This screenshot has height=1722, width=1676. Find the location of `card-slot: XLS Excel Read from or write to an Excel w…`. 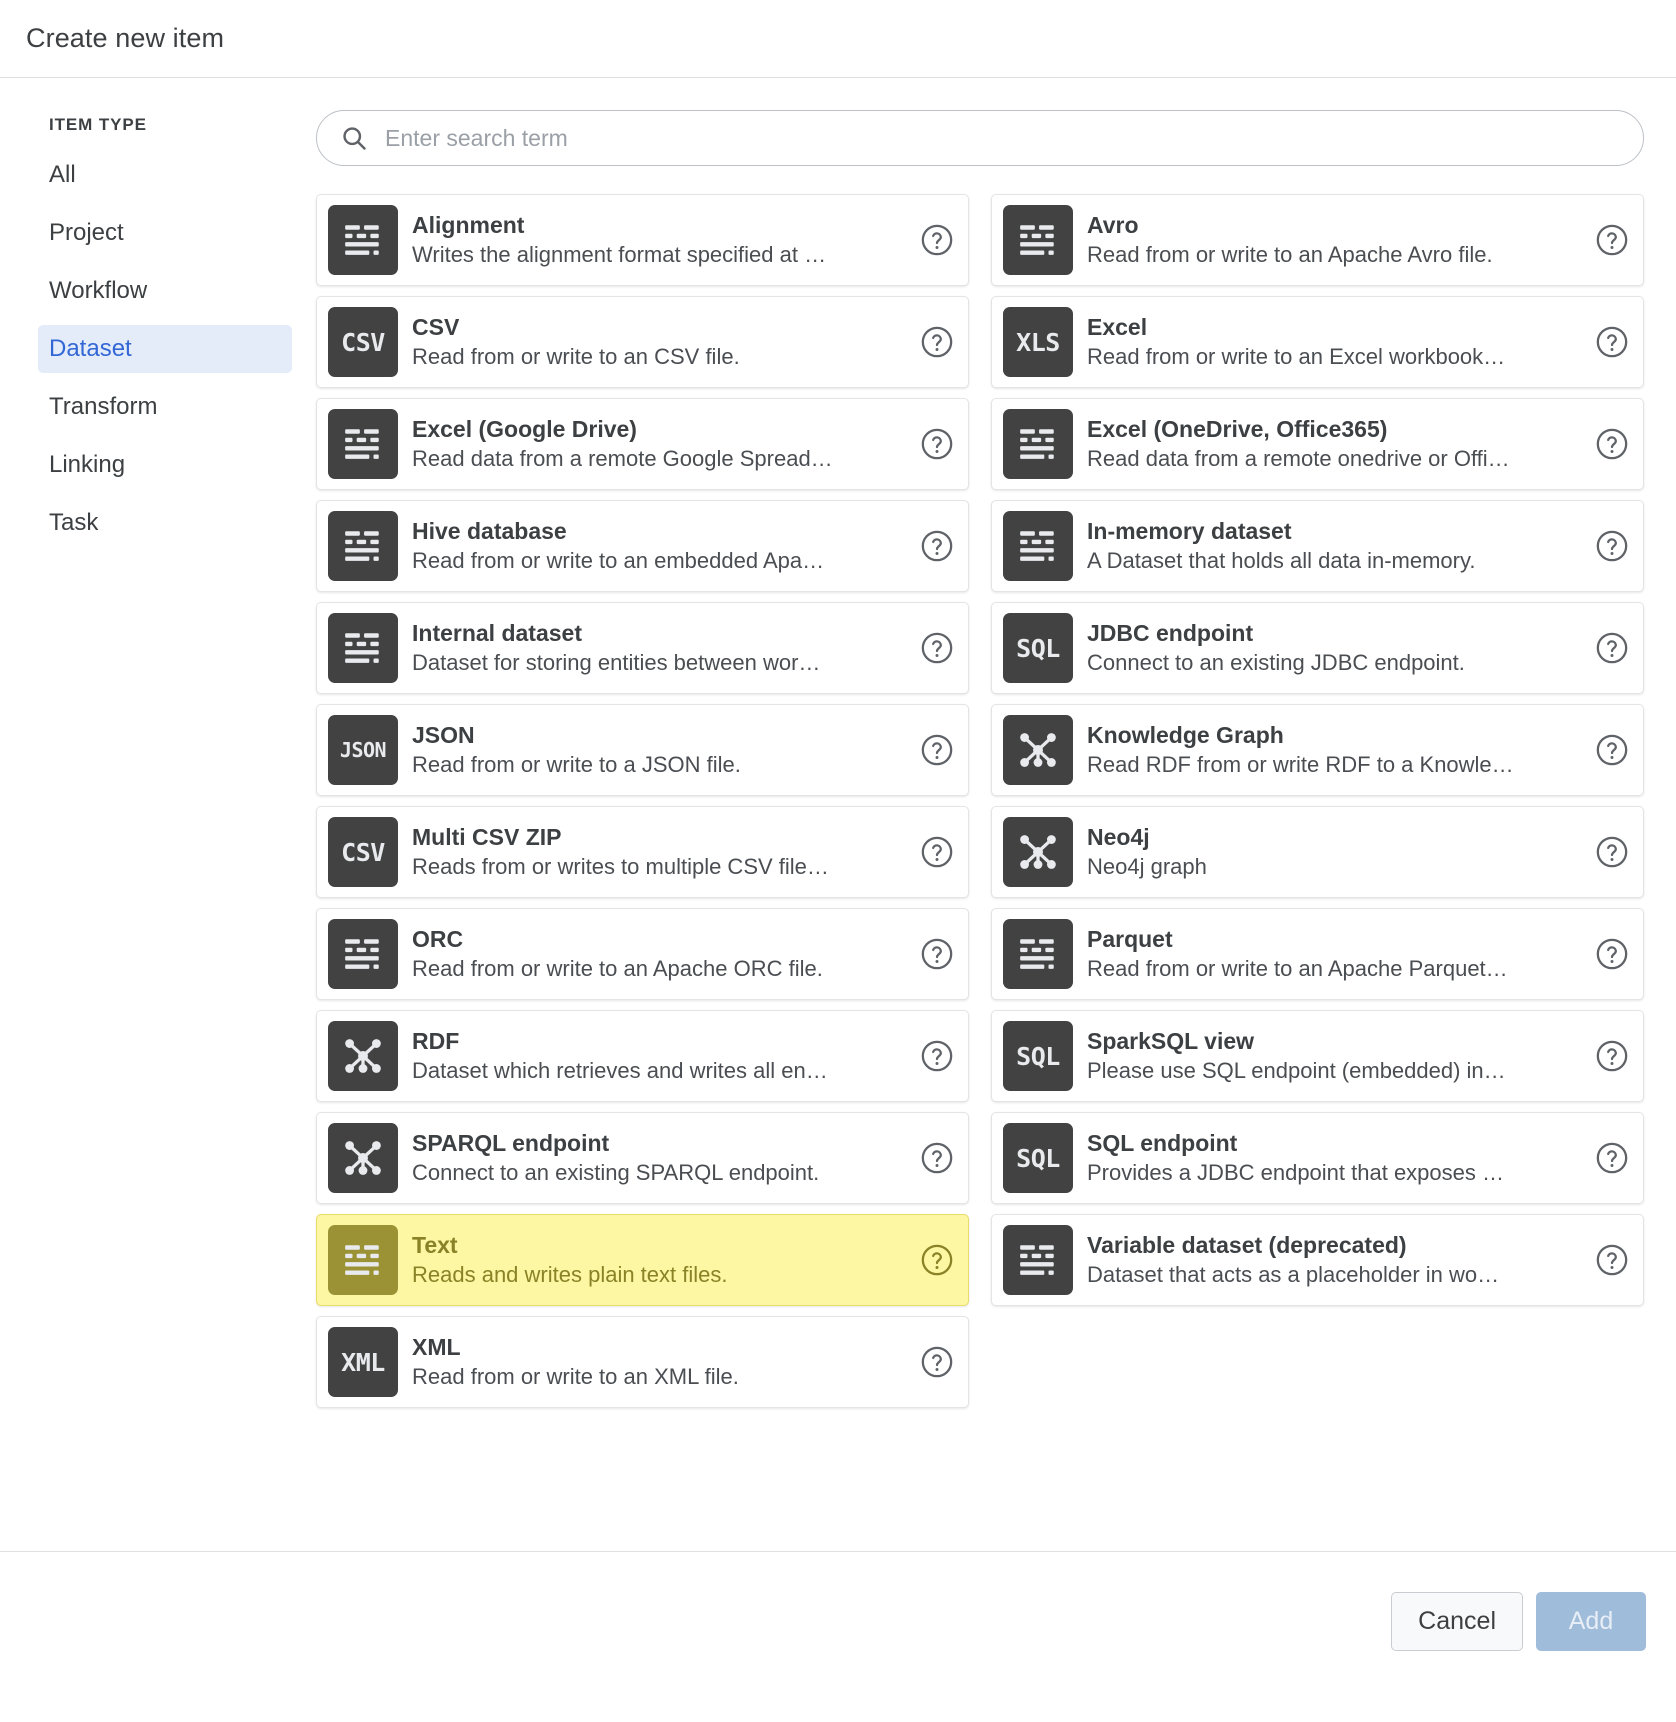

card-slot: XLS Excel Read from or write to an Excel w… is located at coordinates (1317, 342).